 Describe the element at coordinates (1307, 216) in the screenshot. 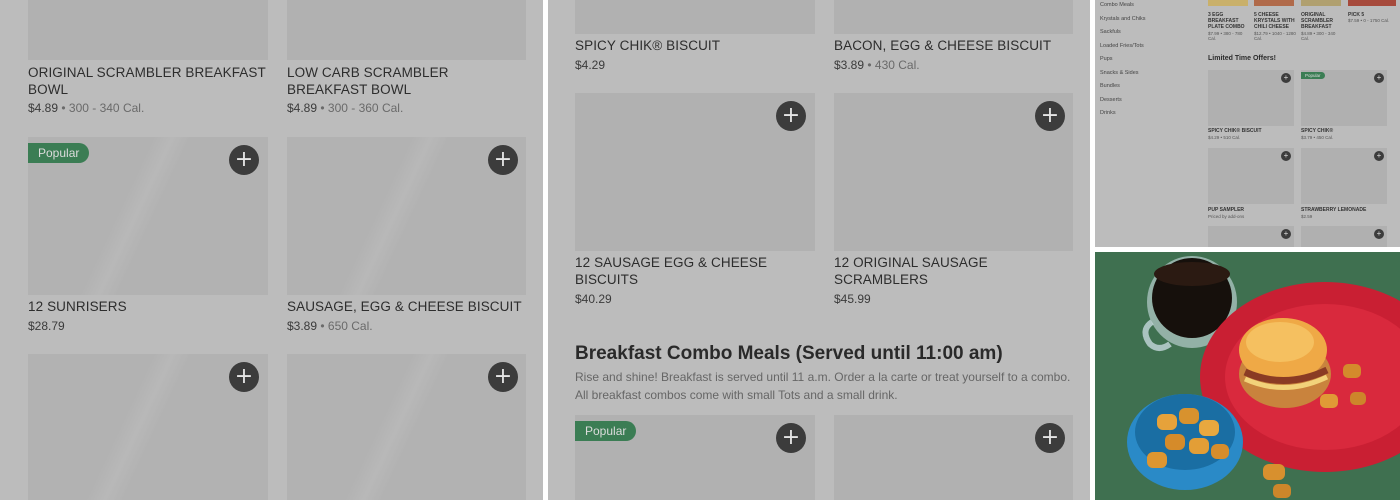

I see `item-price: $2.59` at that location.